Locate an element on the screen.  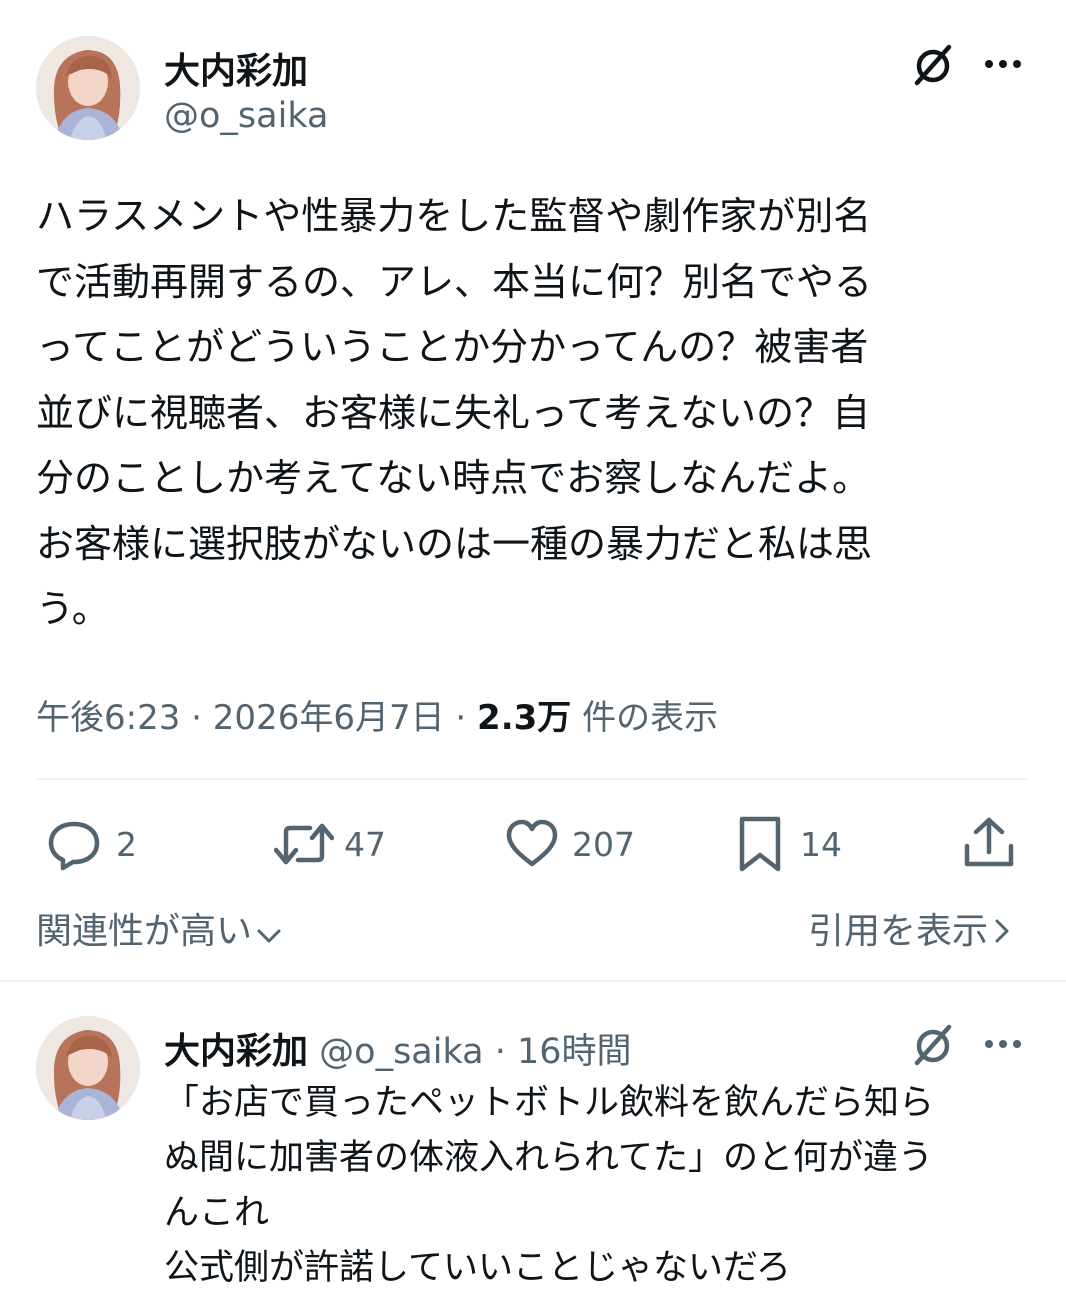
reply-author-avatar is located at coordinates (88, 1068).